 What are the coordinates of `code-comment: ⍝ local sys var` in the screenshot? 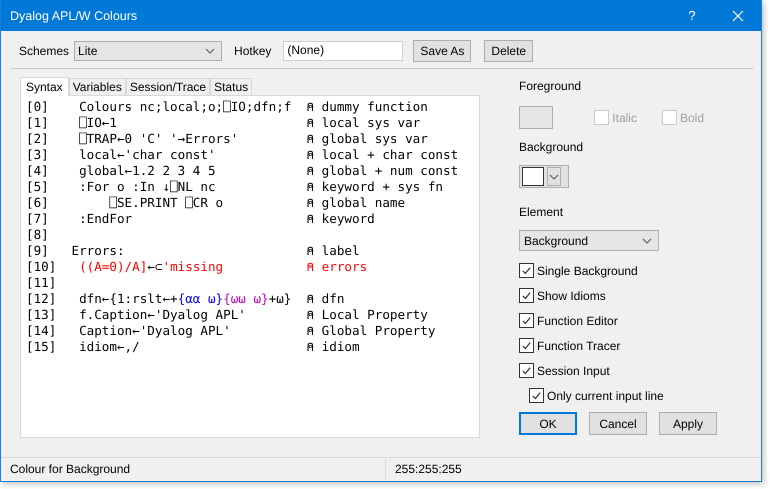 It's located at (363, 123).